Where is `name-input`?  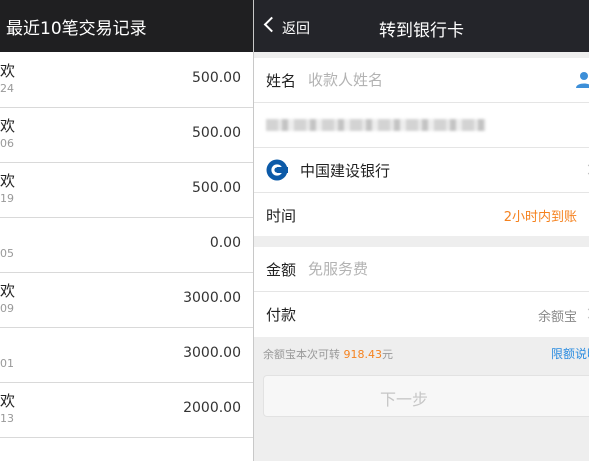
name-input is located at coordinates (428, 80).